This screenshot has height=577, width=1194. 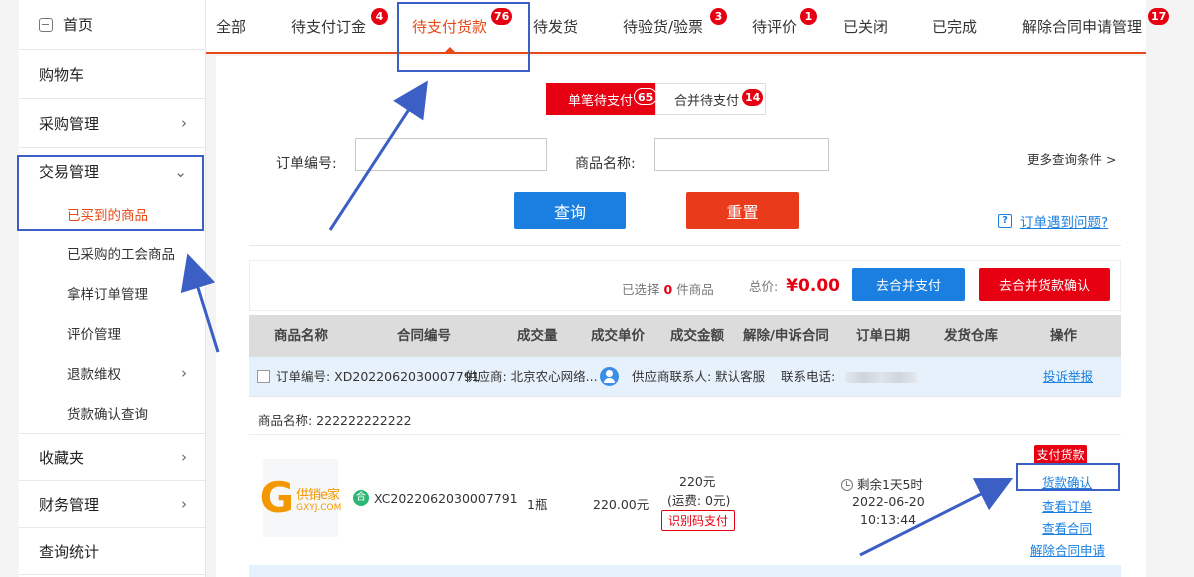 What do you see at coordinates (685, 245) in the screenshot?
I see `divider` at bounding box center [685, 245].